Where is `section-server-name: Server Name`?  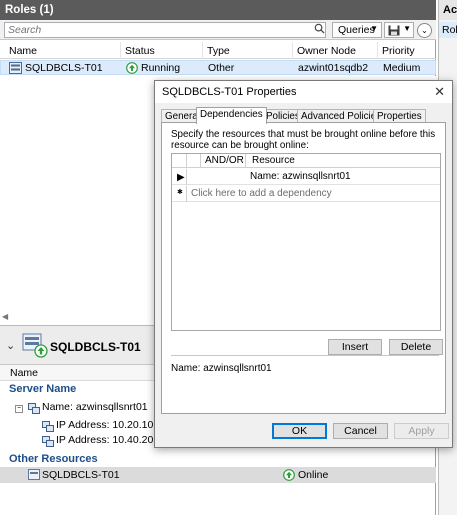 section-server-name: Server Name is located at coordinates (43, 389).